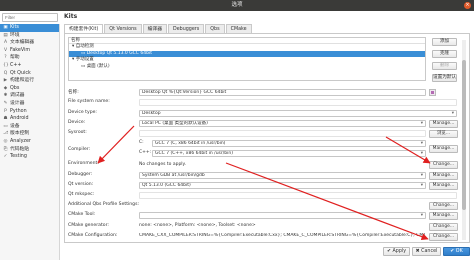  I want to click on arrow-to-cmake-change, so click(327, 201).